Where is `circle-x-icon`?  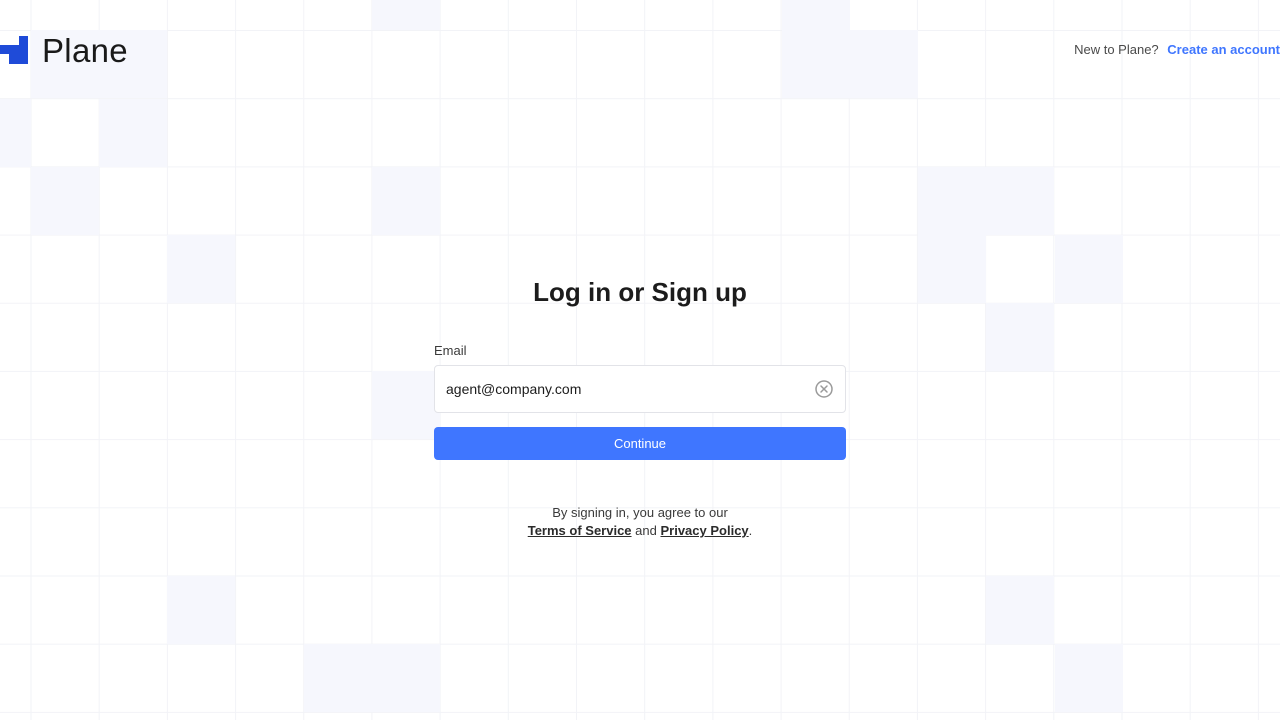 circle-x-icon is located at coordinates (824, 389).